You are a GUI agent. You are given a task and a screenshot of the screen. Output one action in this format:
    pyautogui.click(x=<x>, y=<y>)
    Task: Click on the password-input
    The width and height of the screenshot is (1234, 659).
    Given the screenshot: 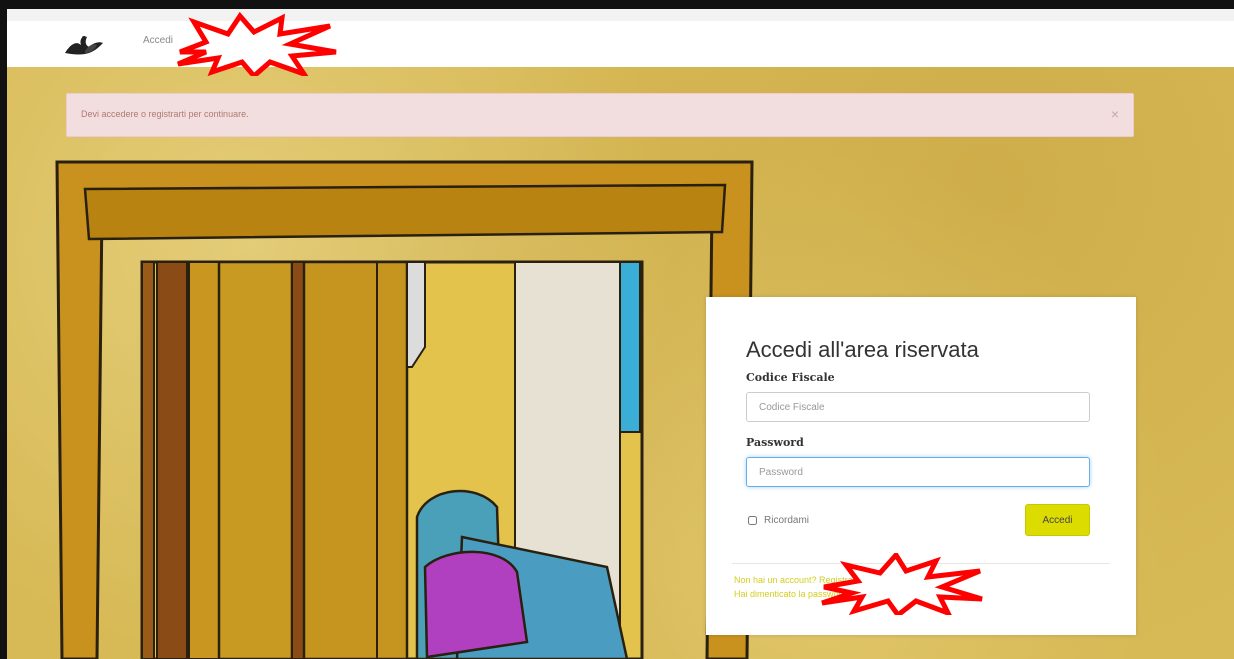 What is the action you would take?
    pyautogui.click(x=918, y=472)
    